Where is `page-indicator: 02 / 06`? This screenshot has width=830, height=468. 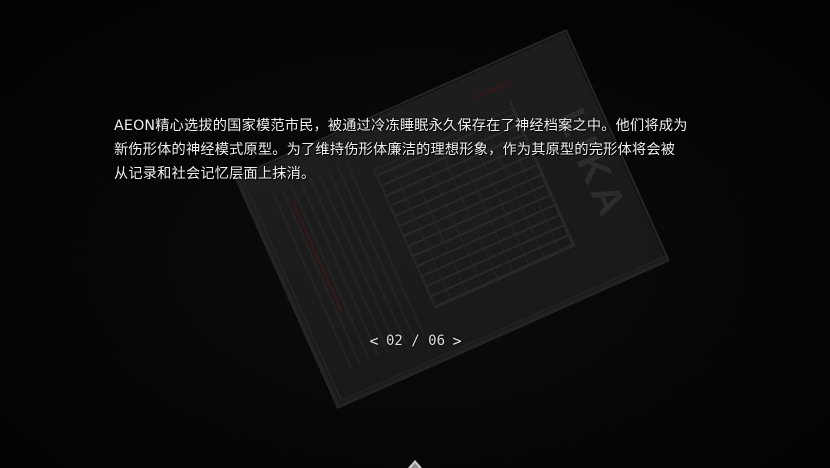 page-indicator: 02 / 06 is located at coordinates (416, 341).